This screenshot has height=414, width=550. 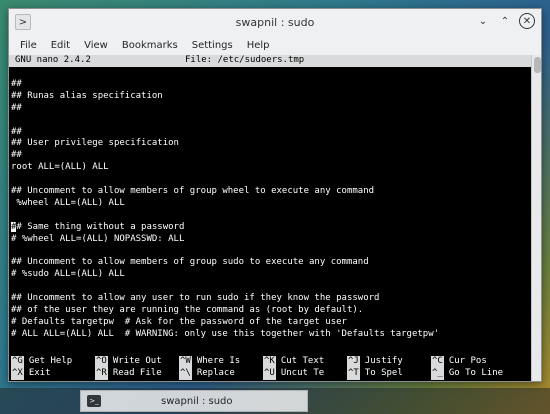 I want to click on shortcut-label: Exit, so click(x=39, y=373).